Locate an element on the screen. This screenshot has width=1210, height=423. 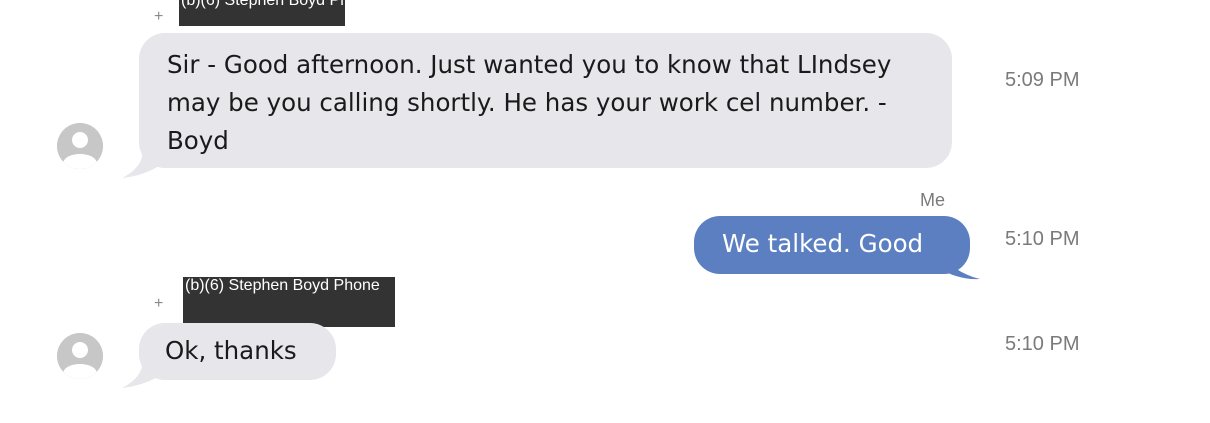
incoming-message-bubble: Ok, thanks is located at coordinates (237, 351).